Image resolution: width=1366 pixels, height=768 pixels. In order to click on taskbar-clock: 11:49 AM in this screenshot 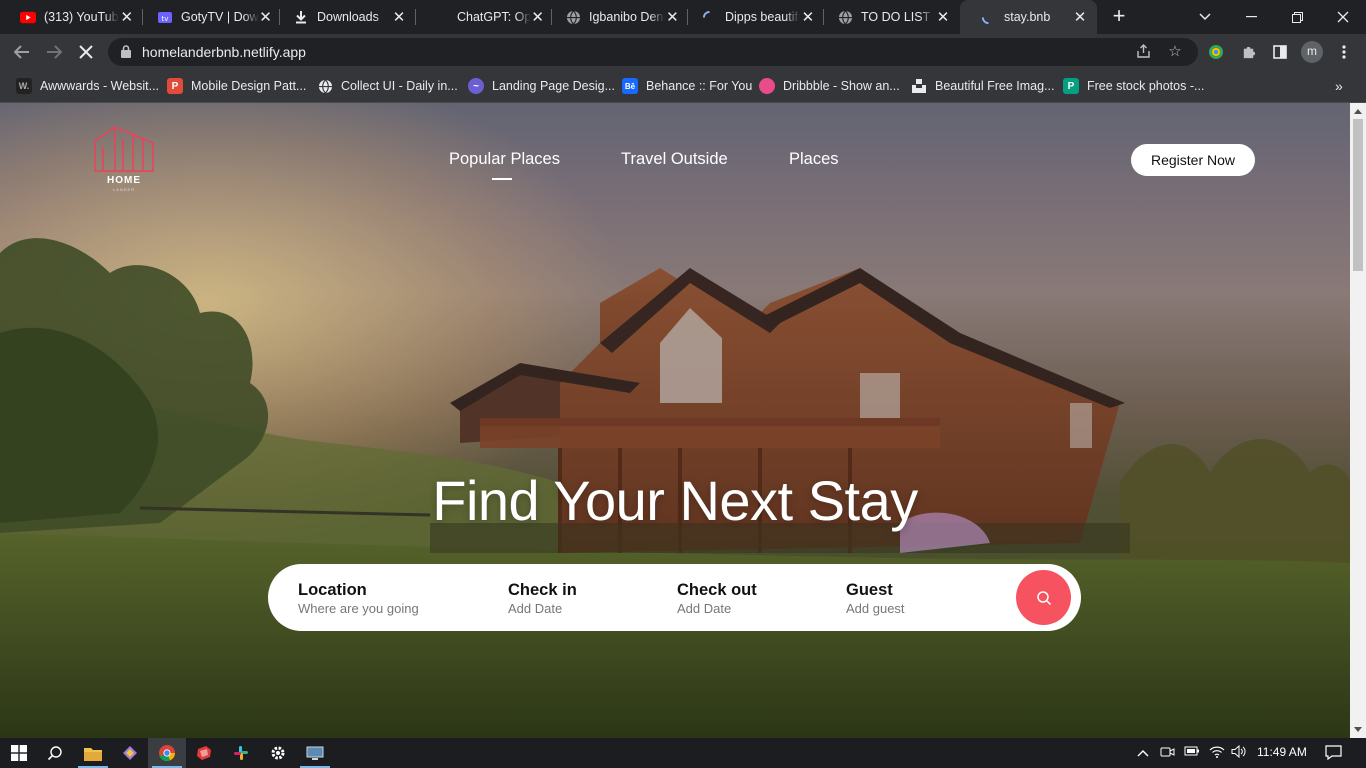, I will do `click(1282, 752)`.